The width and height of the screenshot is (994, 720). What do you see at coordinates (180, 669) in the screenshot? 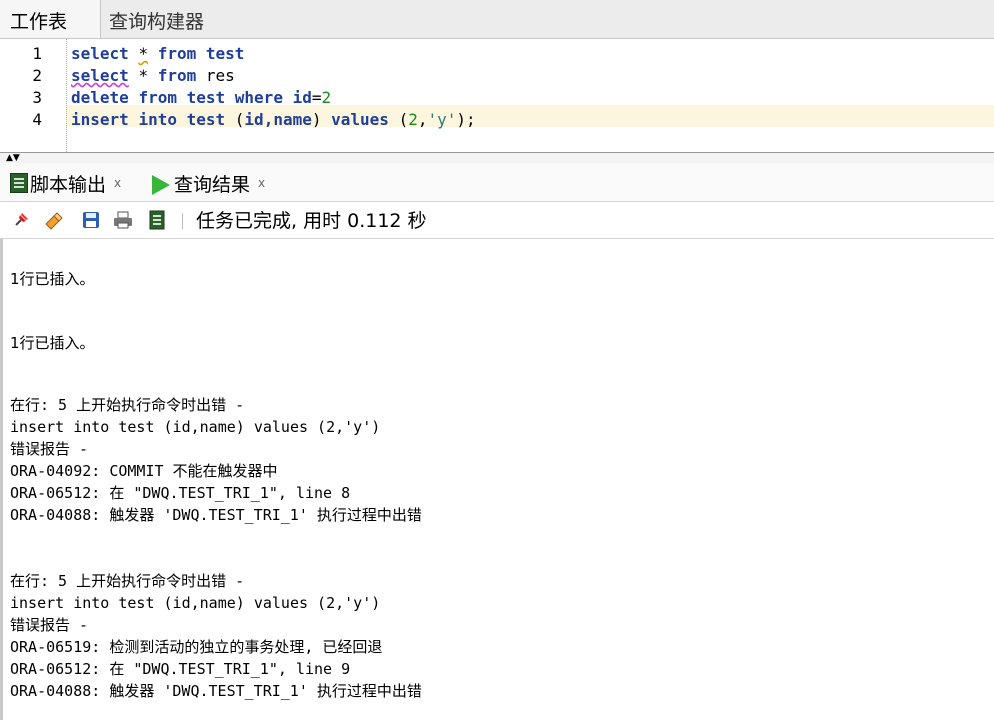
I see `output-line: ORA-06512: 在 "DWQ.TEST_TRI_1", line 9` at bounding box center [180, 669].